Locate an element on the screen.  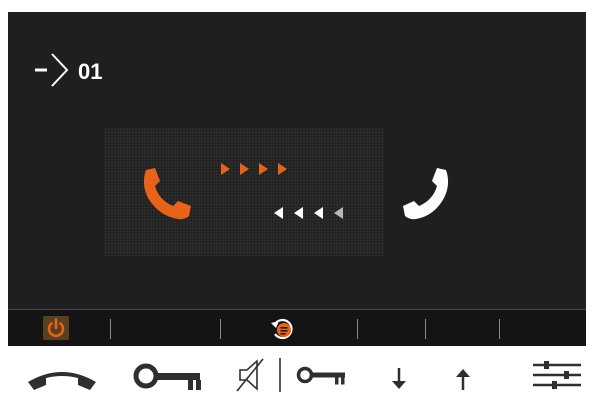
physical-button-bar is located at coordinates (297, 369).